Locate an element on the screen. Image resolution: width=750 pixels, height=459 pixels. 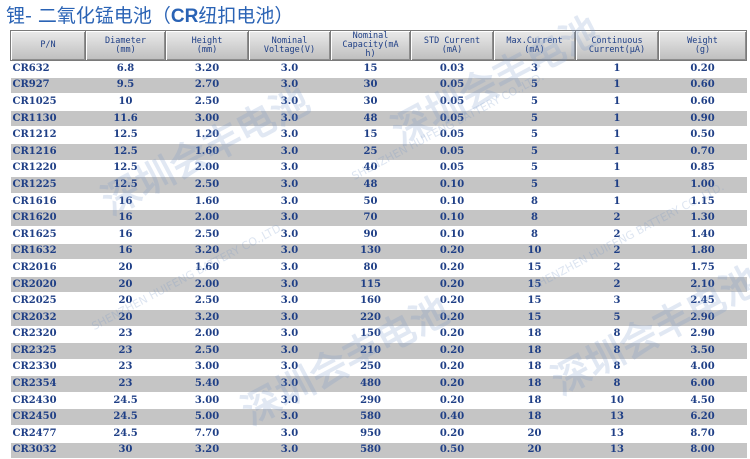
column-header: STD Current (mA) is located at coordinates (452, 45).